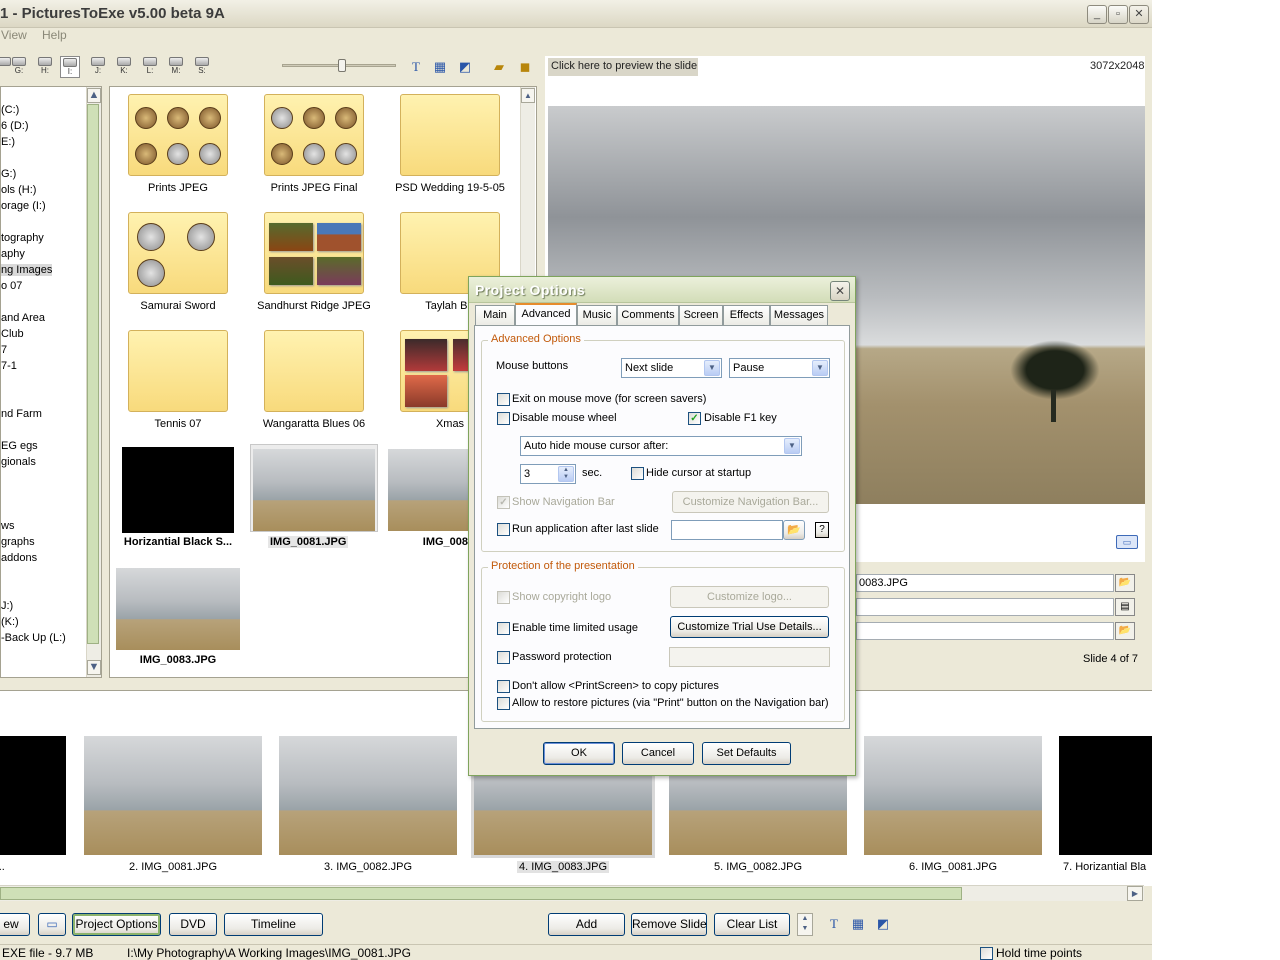 This screenshot has width=1280, height=960. I want to click on tree-item: Club, so click(12, 334).